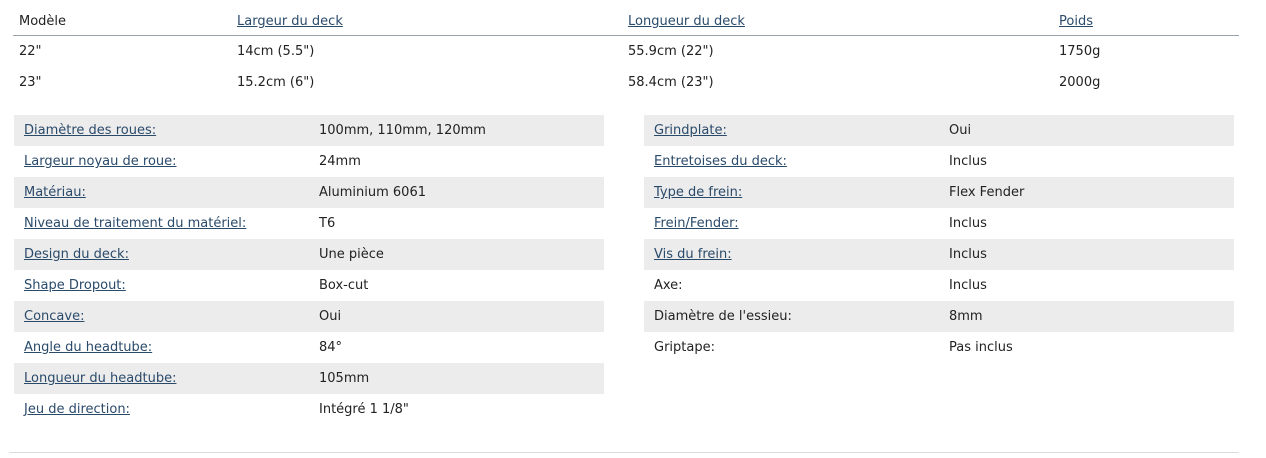 The height and width of the screenshot is (458, 1266). I want to click on spec-label: Griptape:, so click(684, 347).